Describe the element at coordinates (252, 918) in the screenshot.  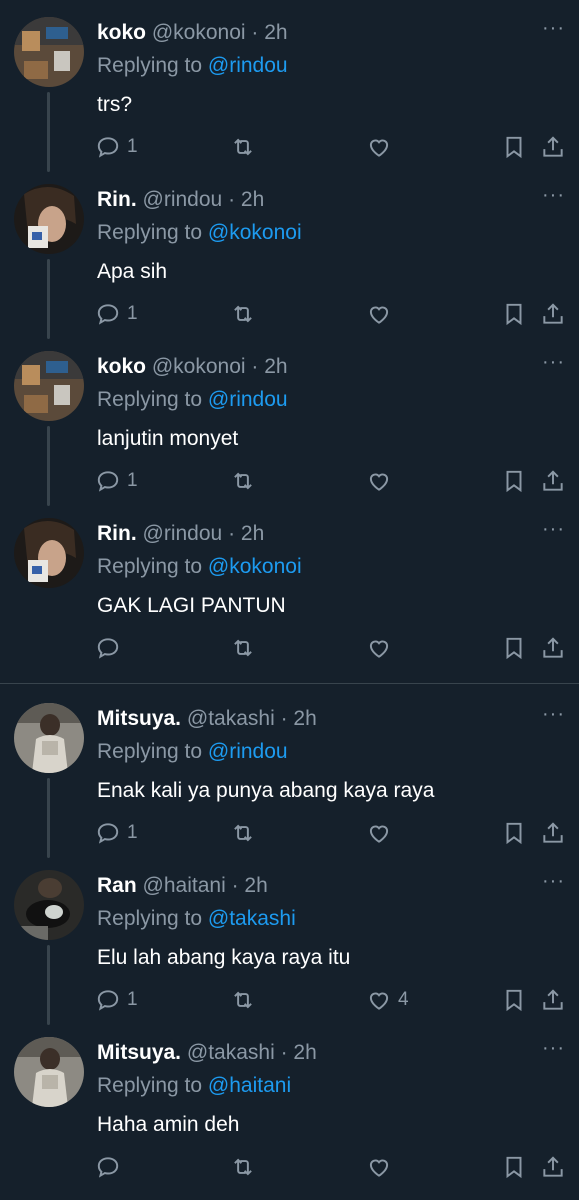
I see `mention-link: @takashi` at that location.